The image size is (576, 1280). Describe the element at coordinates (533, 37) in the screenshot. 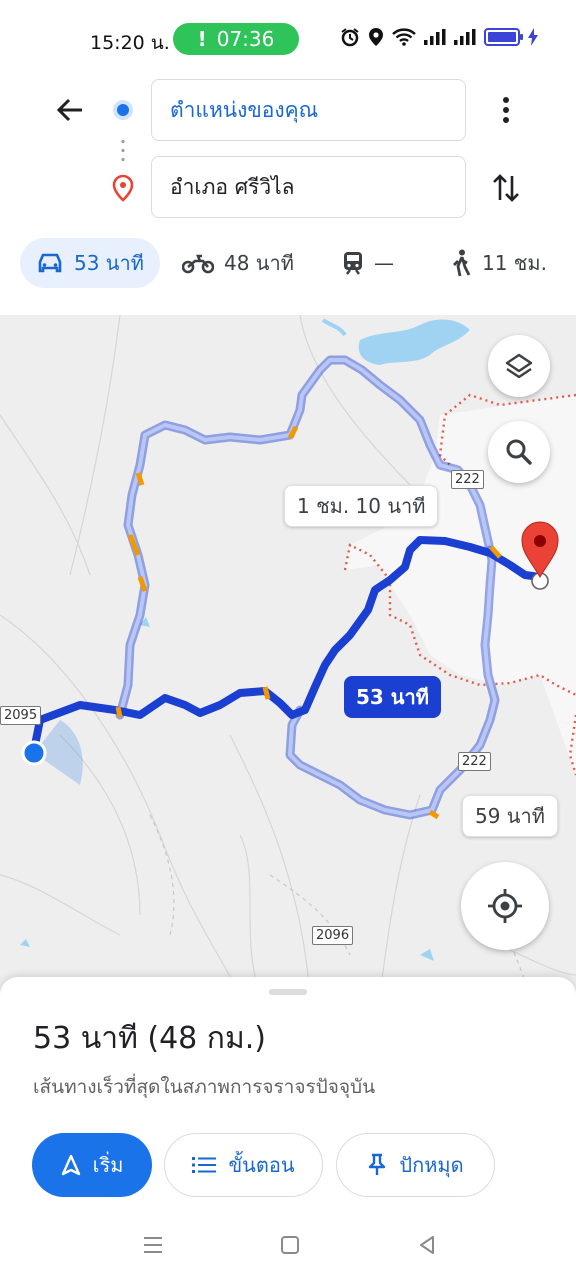

I see `charging-icon` at that location.